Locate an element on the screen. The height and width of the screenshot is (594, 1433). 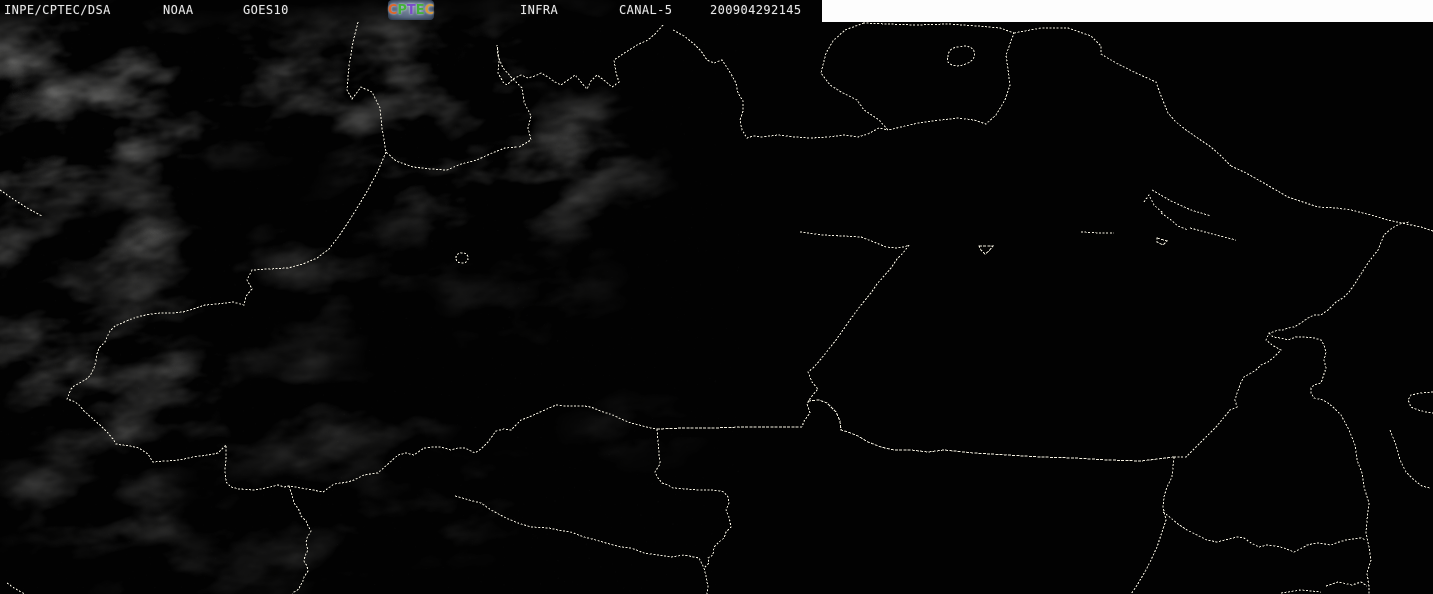
datetime-label: 200904292145 is located at coordinates (756, 10).